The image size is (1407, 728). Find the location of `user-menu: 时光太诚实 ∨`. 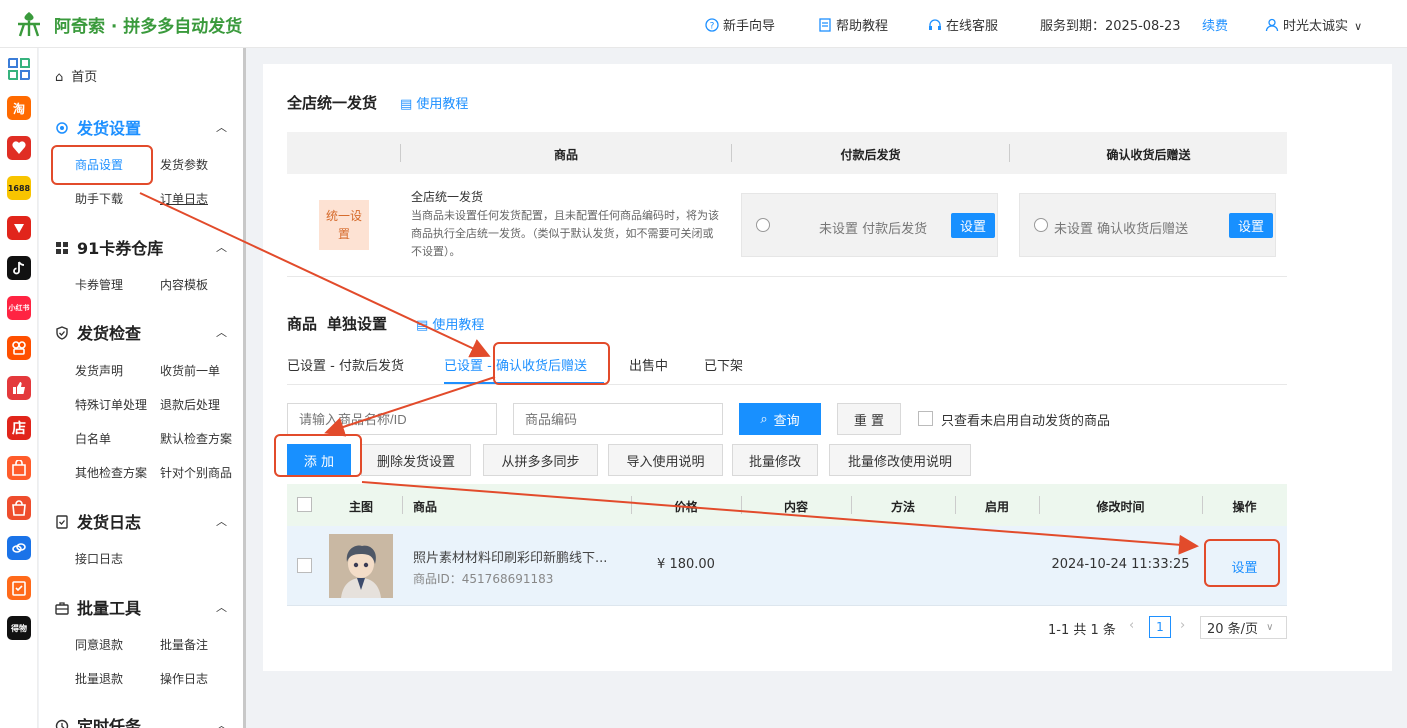

user-menu: 时光太诚实 ∨ is located at coordinates (1313, 24).